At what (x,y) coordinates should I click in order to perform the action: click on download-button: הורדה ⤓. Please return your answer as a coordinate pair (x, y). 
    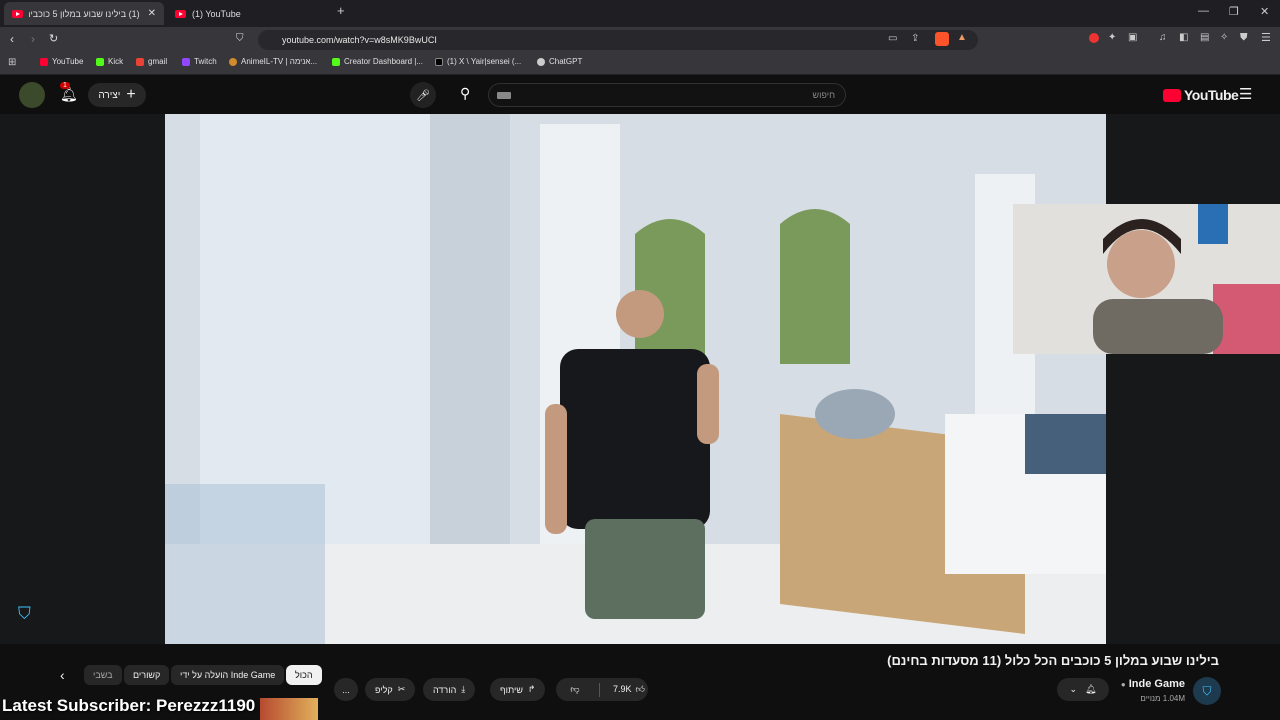
    Looking at the image, I should click on (449, 689).